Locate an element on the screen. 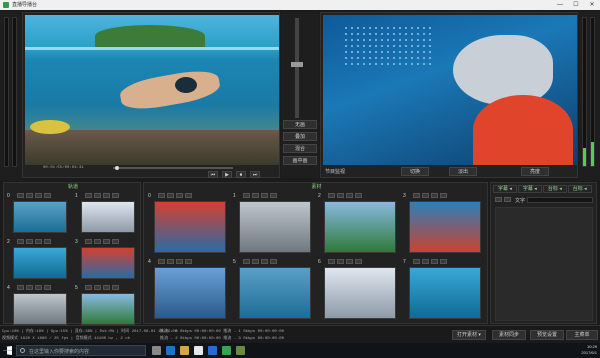  material-cell: 6 is located at coordinates (359, 291).